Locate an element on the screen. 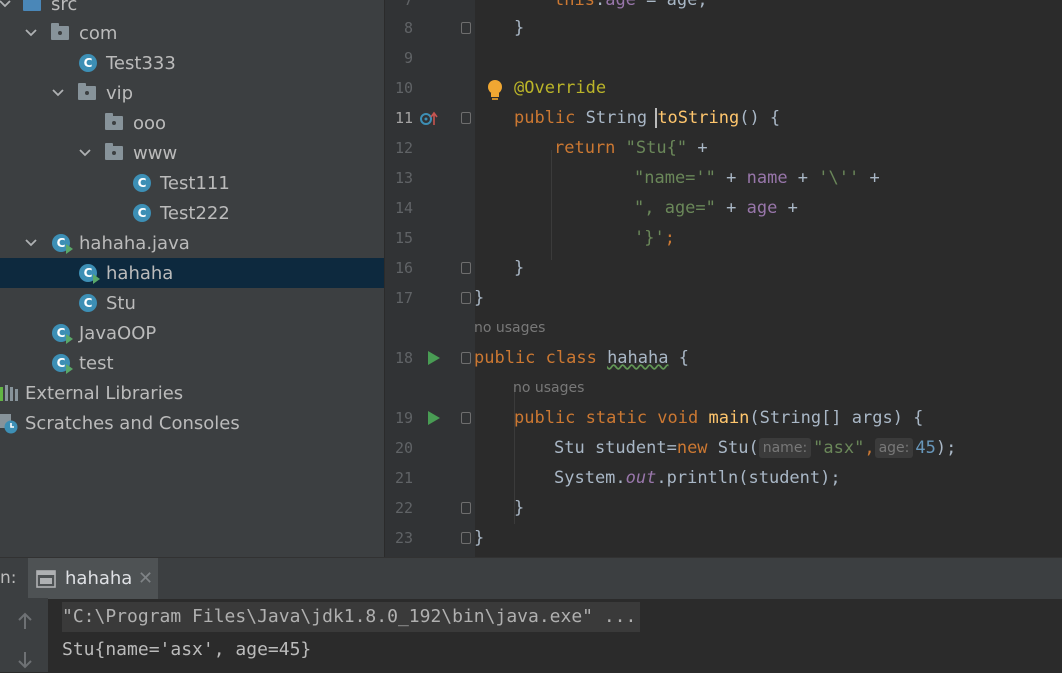 Image resolution: width=1062 pixels, height=673 pixels. tree-item-src: src is located at coordinates (192, 9).